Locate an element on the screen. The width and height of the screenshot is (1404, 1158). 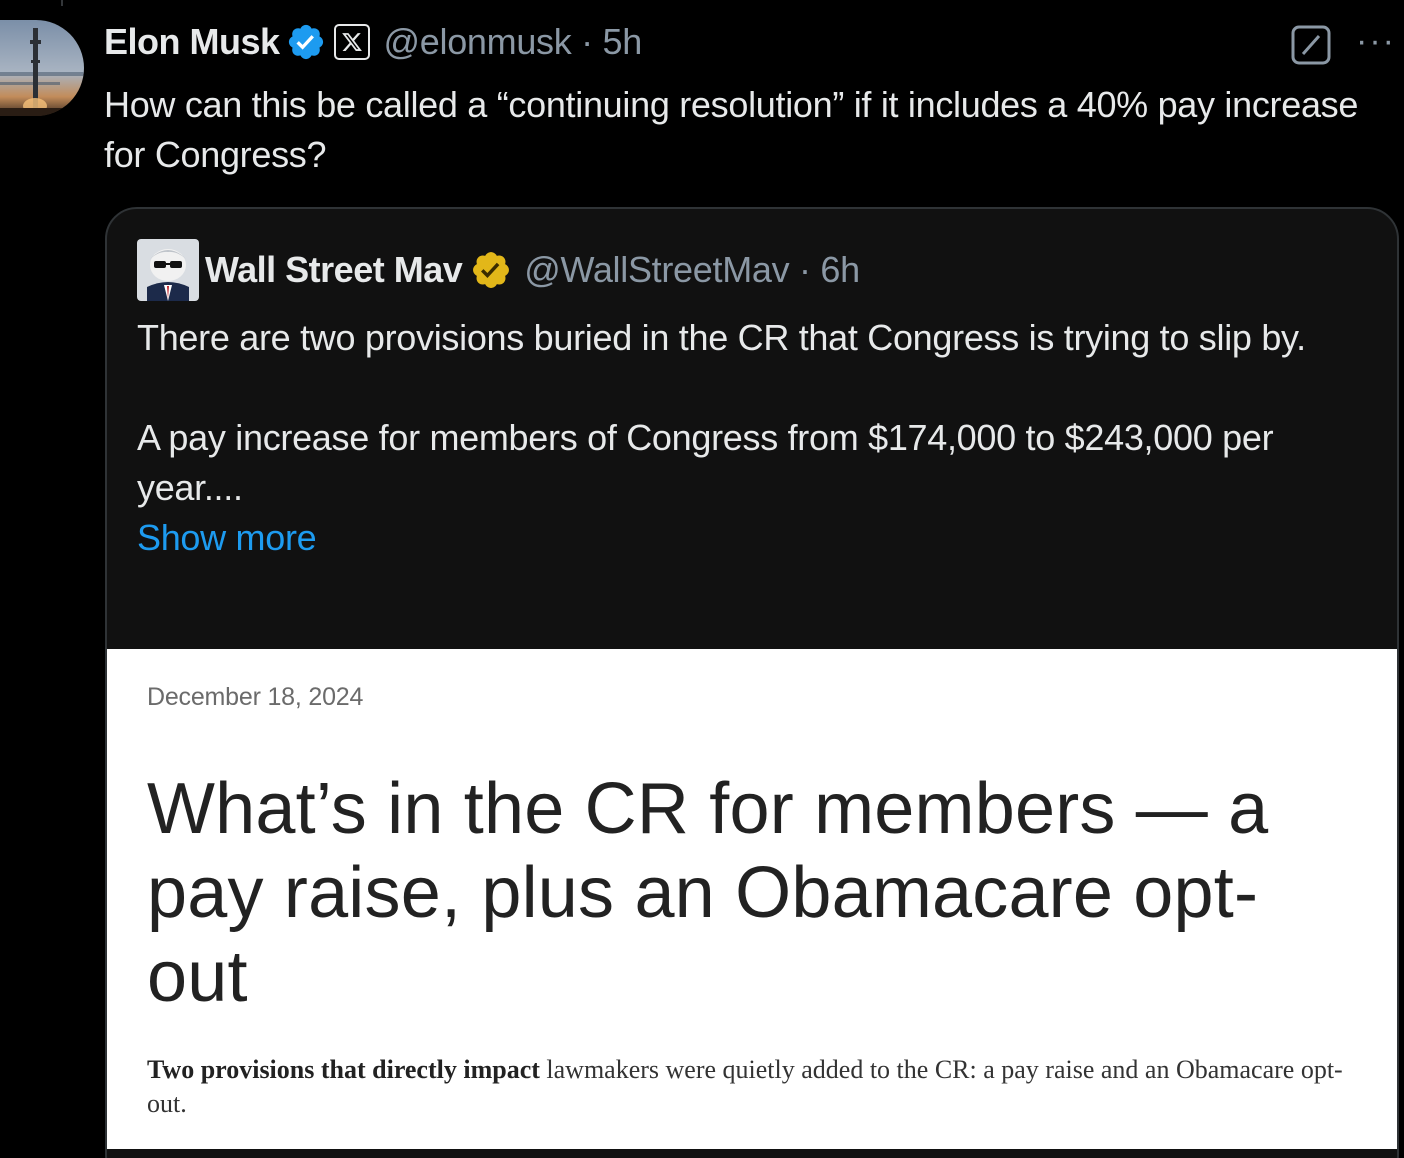
quoted-tweet-header: Wall Street Mav @WallStreetMav · 6h is located at coordinates (532, 270).